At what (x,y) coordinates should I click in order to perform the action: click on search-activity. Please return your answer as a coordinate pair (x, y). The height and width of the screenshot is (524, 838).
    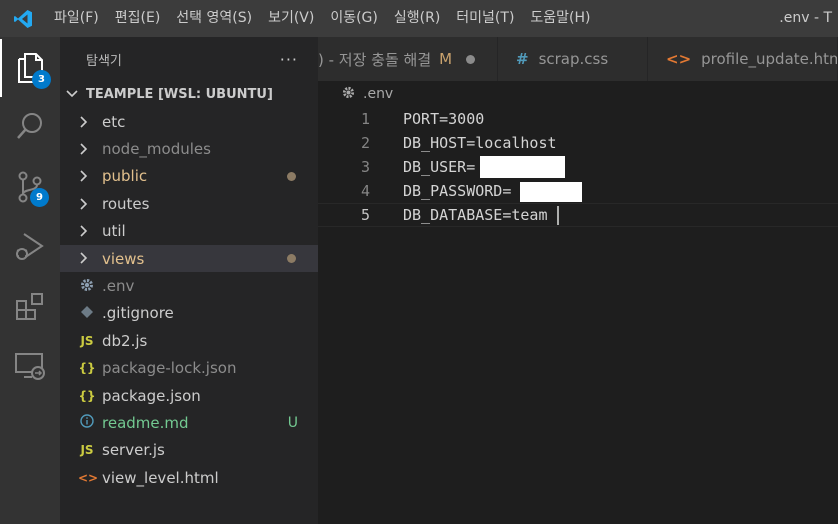
    Looking at the image, I should click on (30, 126).